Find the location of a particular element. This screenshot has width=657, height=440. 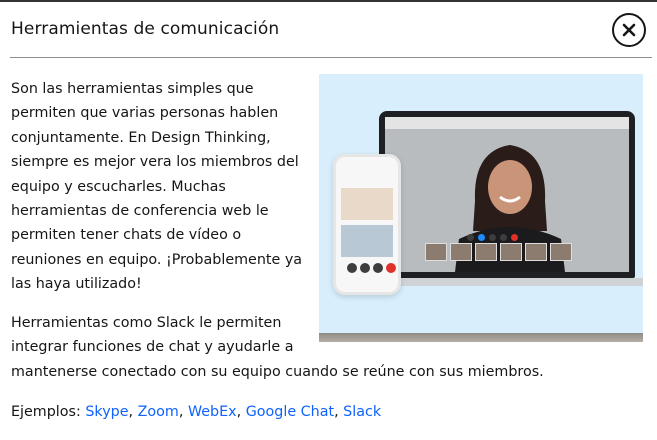

examples-label: Ejemplos: is located at coordinates (48, 412).